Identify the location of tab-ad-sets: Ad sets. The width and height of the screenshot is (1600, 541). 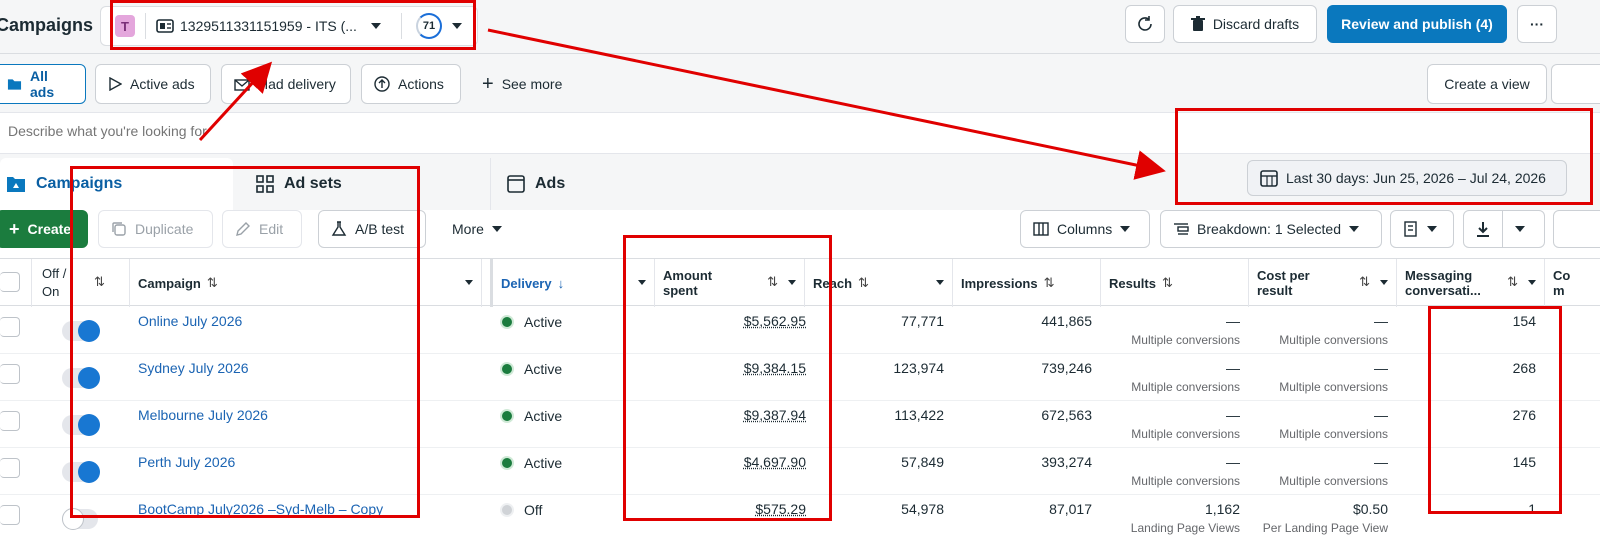
(362, 184).